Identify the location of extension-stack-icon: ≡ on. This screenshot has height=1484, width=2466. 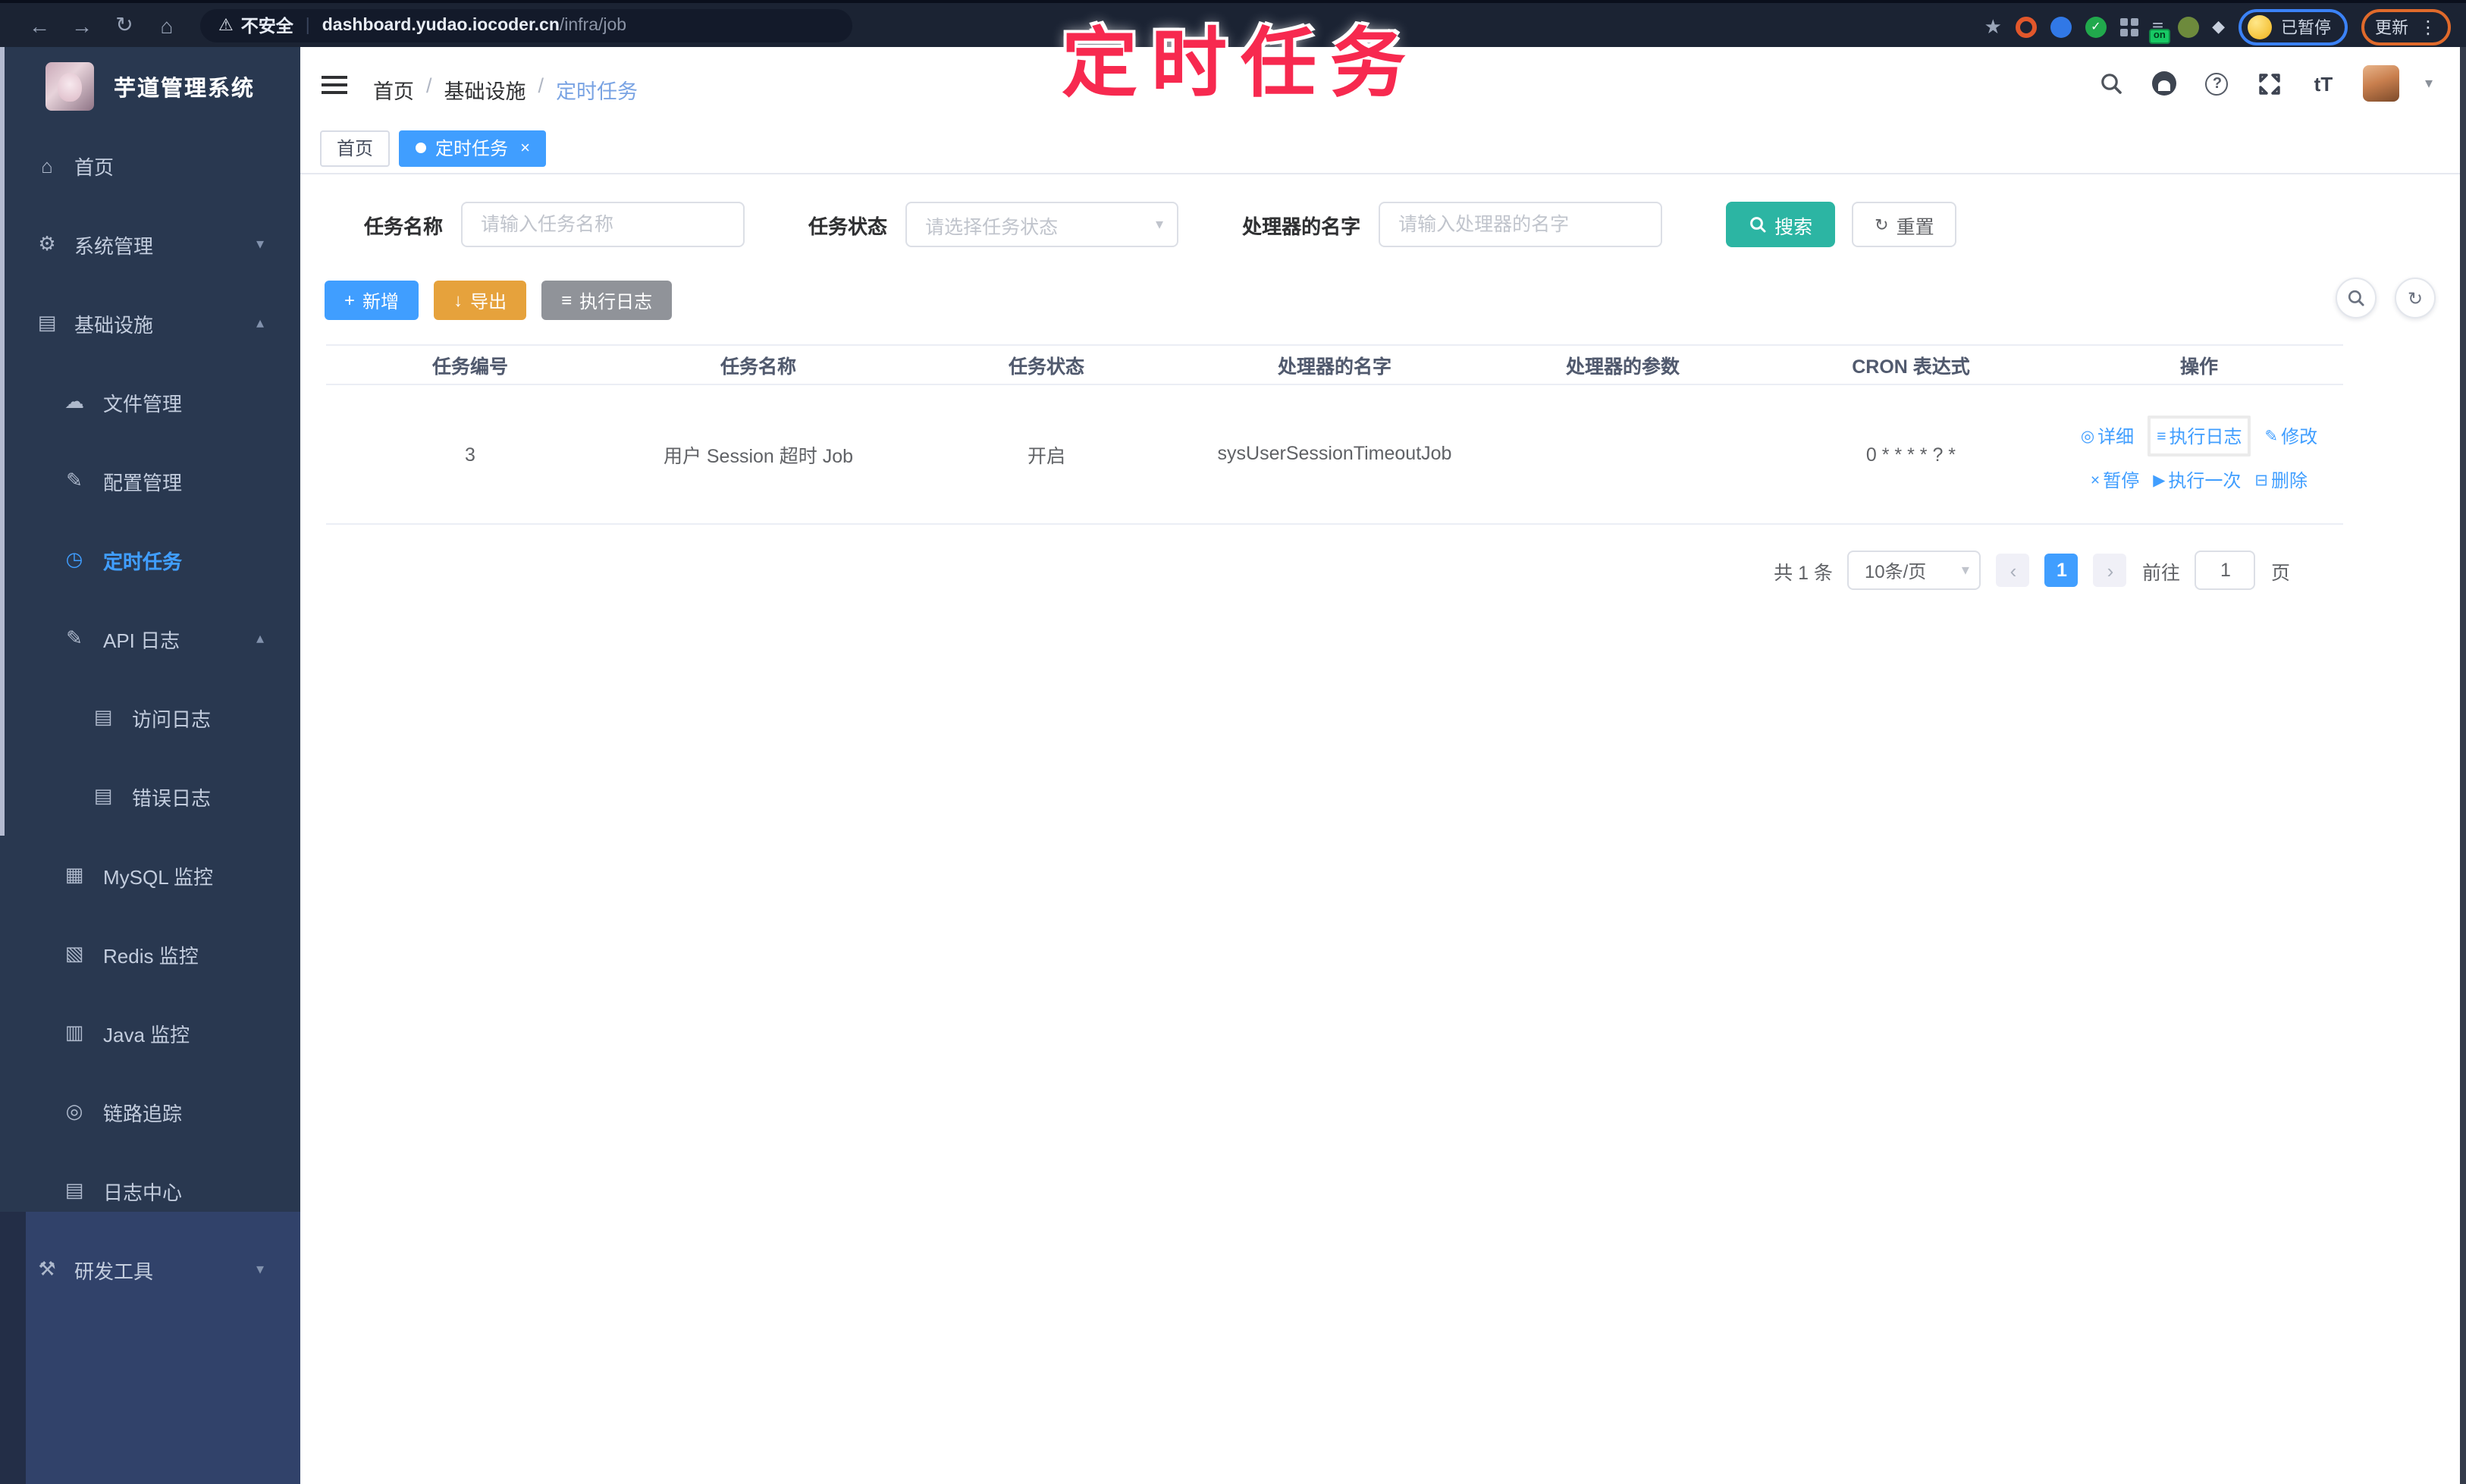
(2159, 30).